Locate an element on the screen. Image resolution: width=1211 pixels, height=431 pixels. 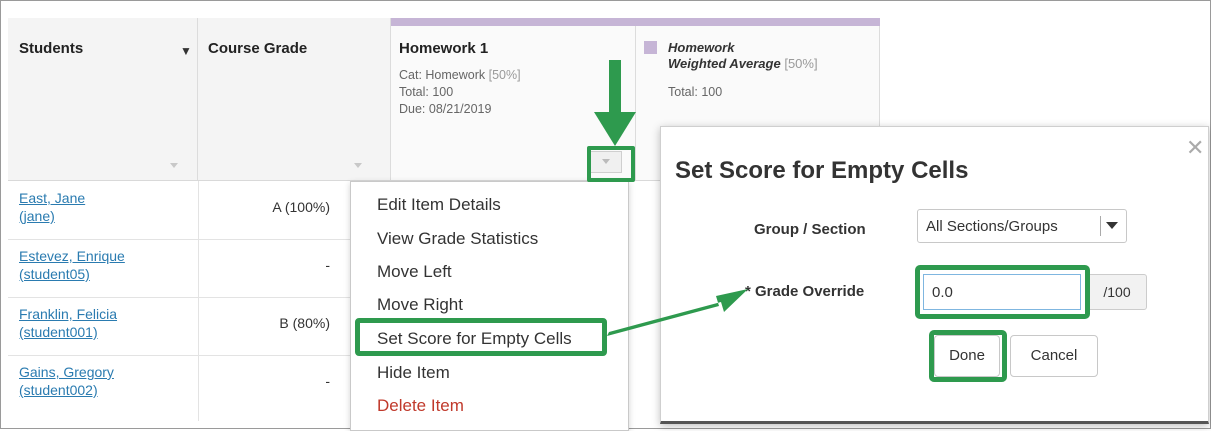
arrow-icon is located at coordinates (677, 312).